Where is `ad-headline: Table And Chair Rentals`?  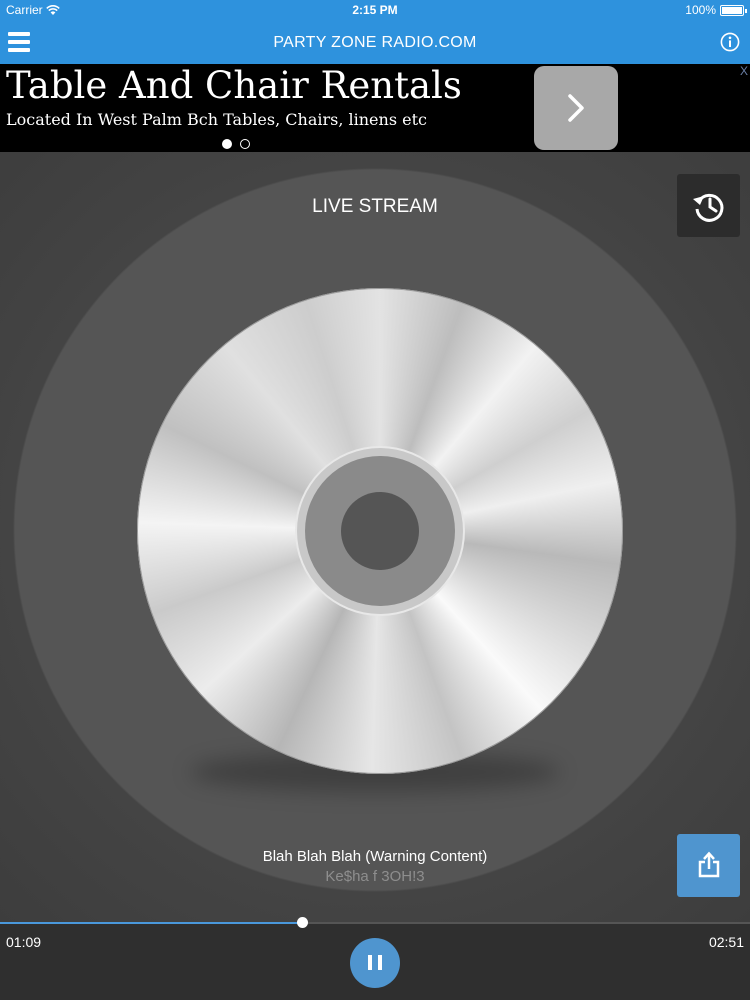 ad-headline: Table And Chair Rentals is located at coordinates (234, 85).